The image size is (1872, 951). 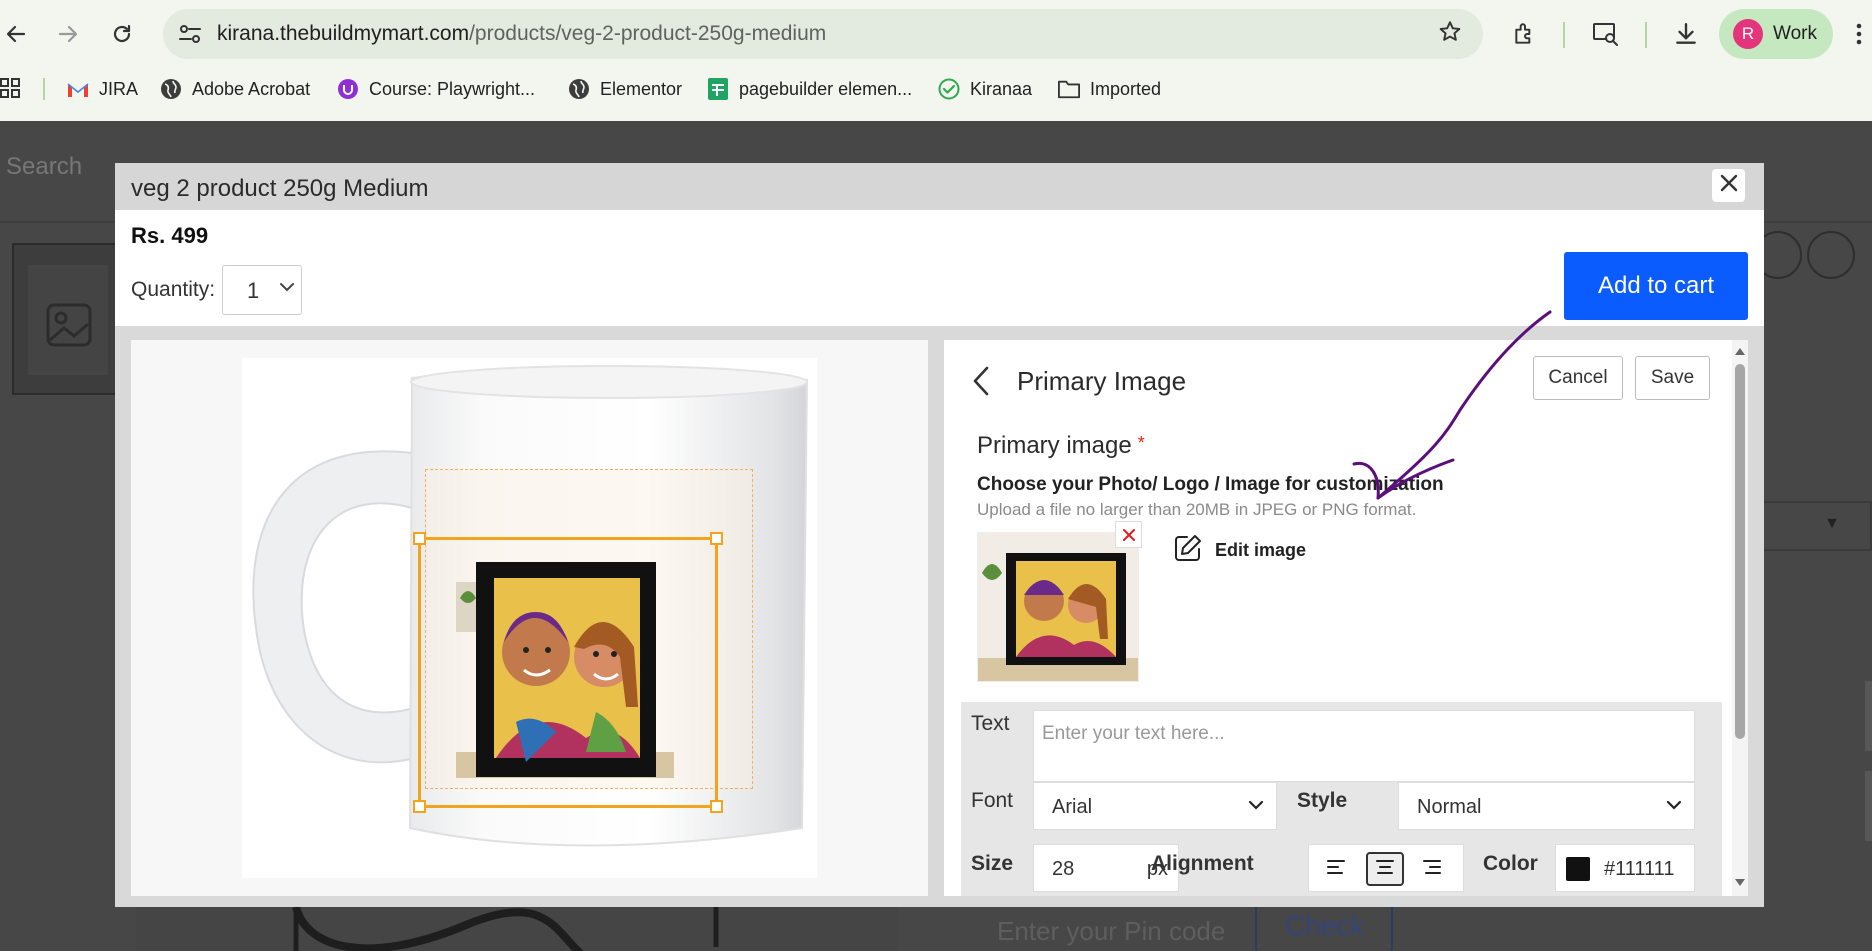 I want to click on product-price: Rs. 499, so click(x=170, y=235).